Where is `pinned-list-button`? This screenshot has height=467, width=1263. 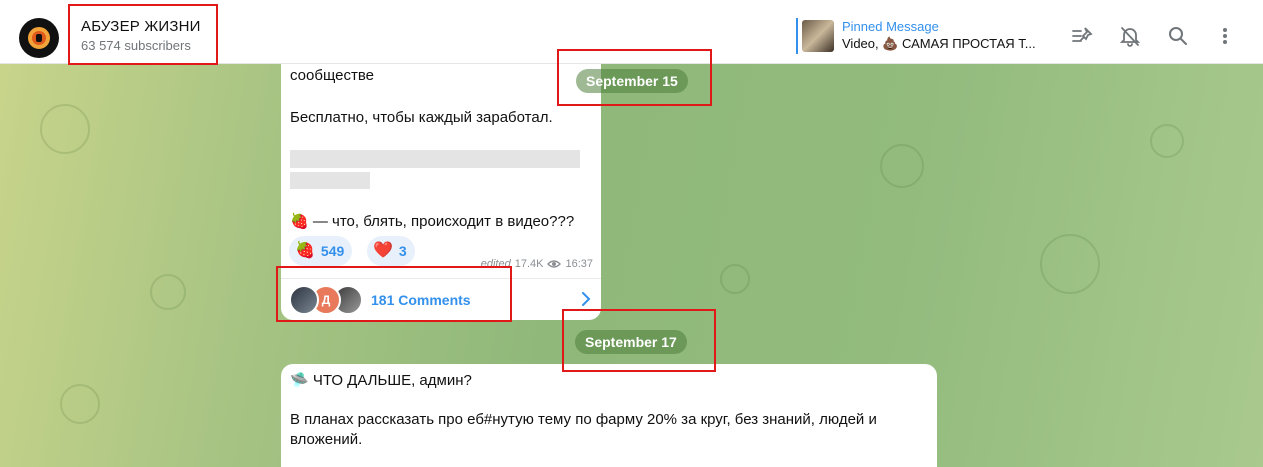
pinned-list-button is located at coordinates (1082, 36).